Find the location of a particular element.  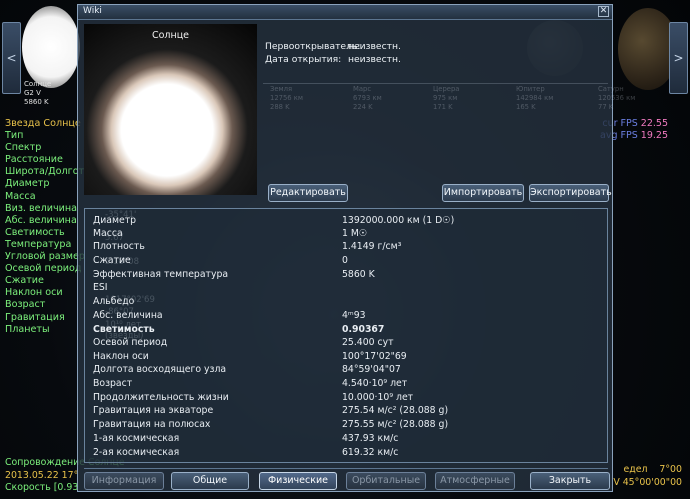

property-value: 619.32 км/с is located at coordinates (370, 452).